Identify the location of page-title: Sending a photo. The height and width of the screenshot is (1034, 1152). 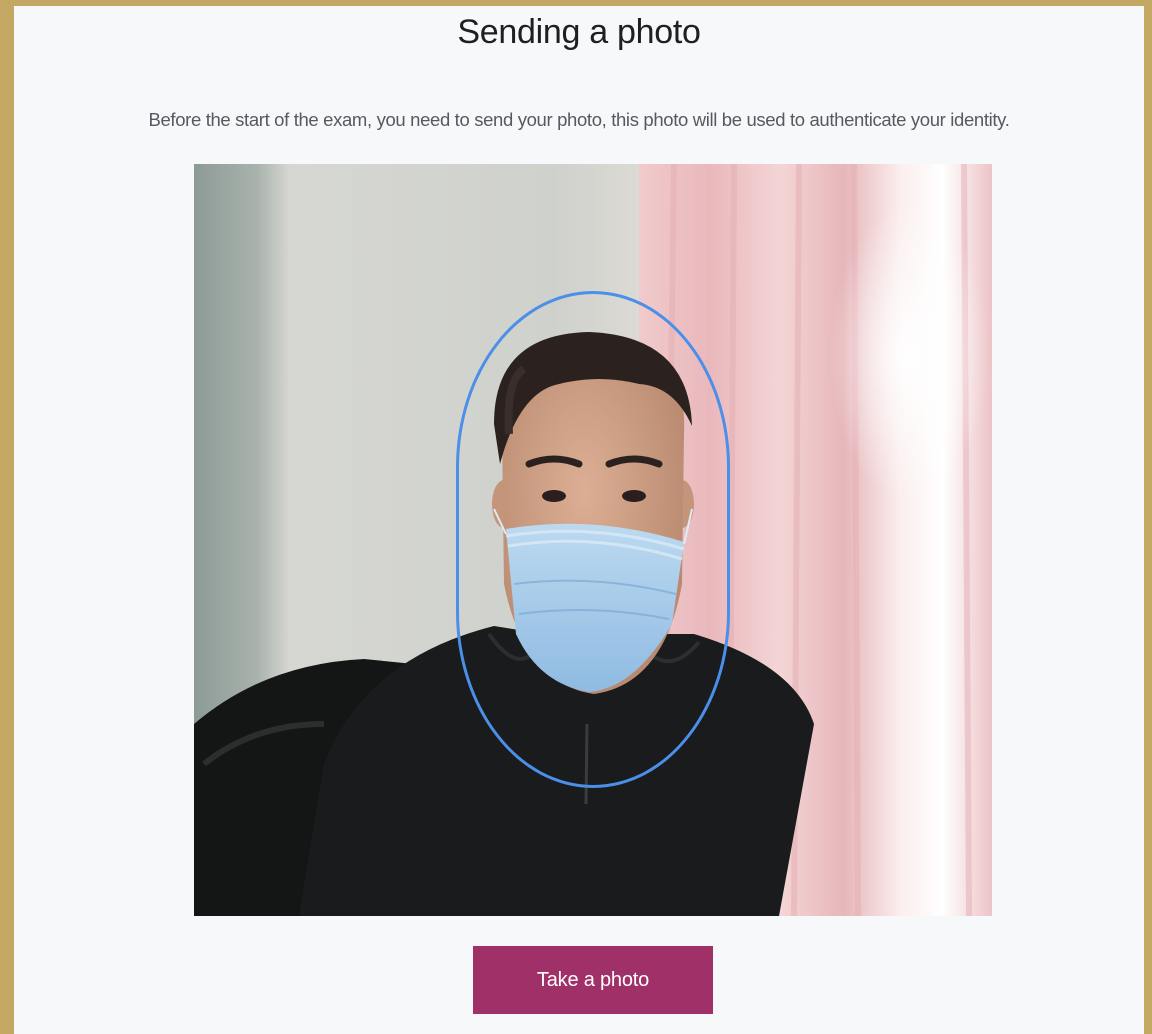
(579, 32).